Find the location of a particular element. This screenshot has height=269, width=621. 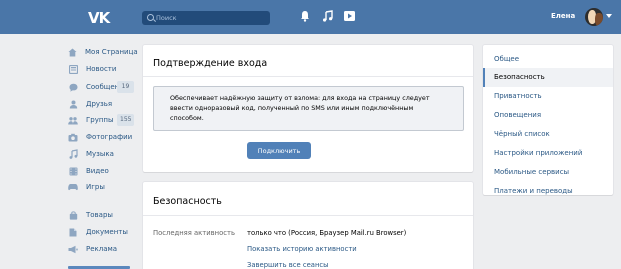

nav-item-documents: Документы is located at coordinates (101, 232).